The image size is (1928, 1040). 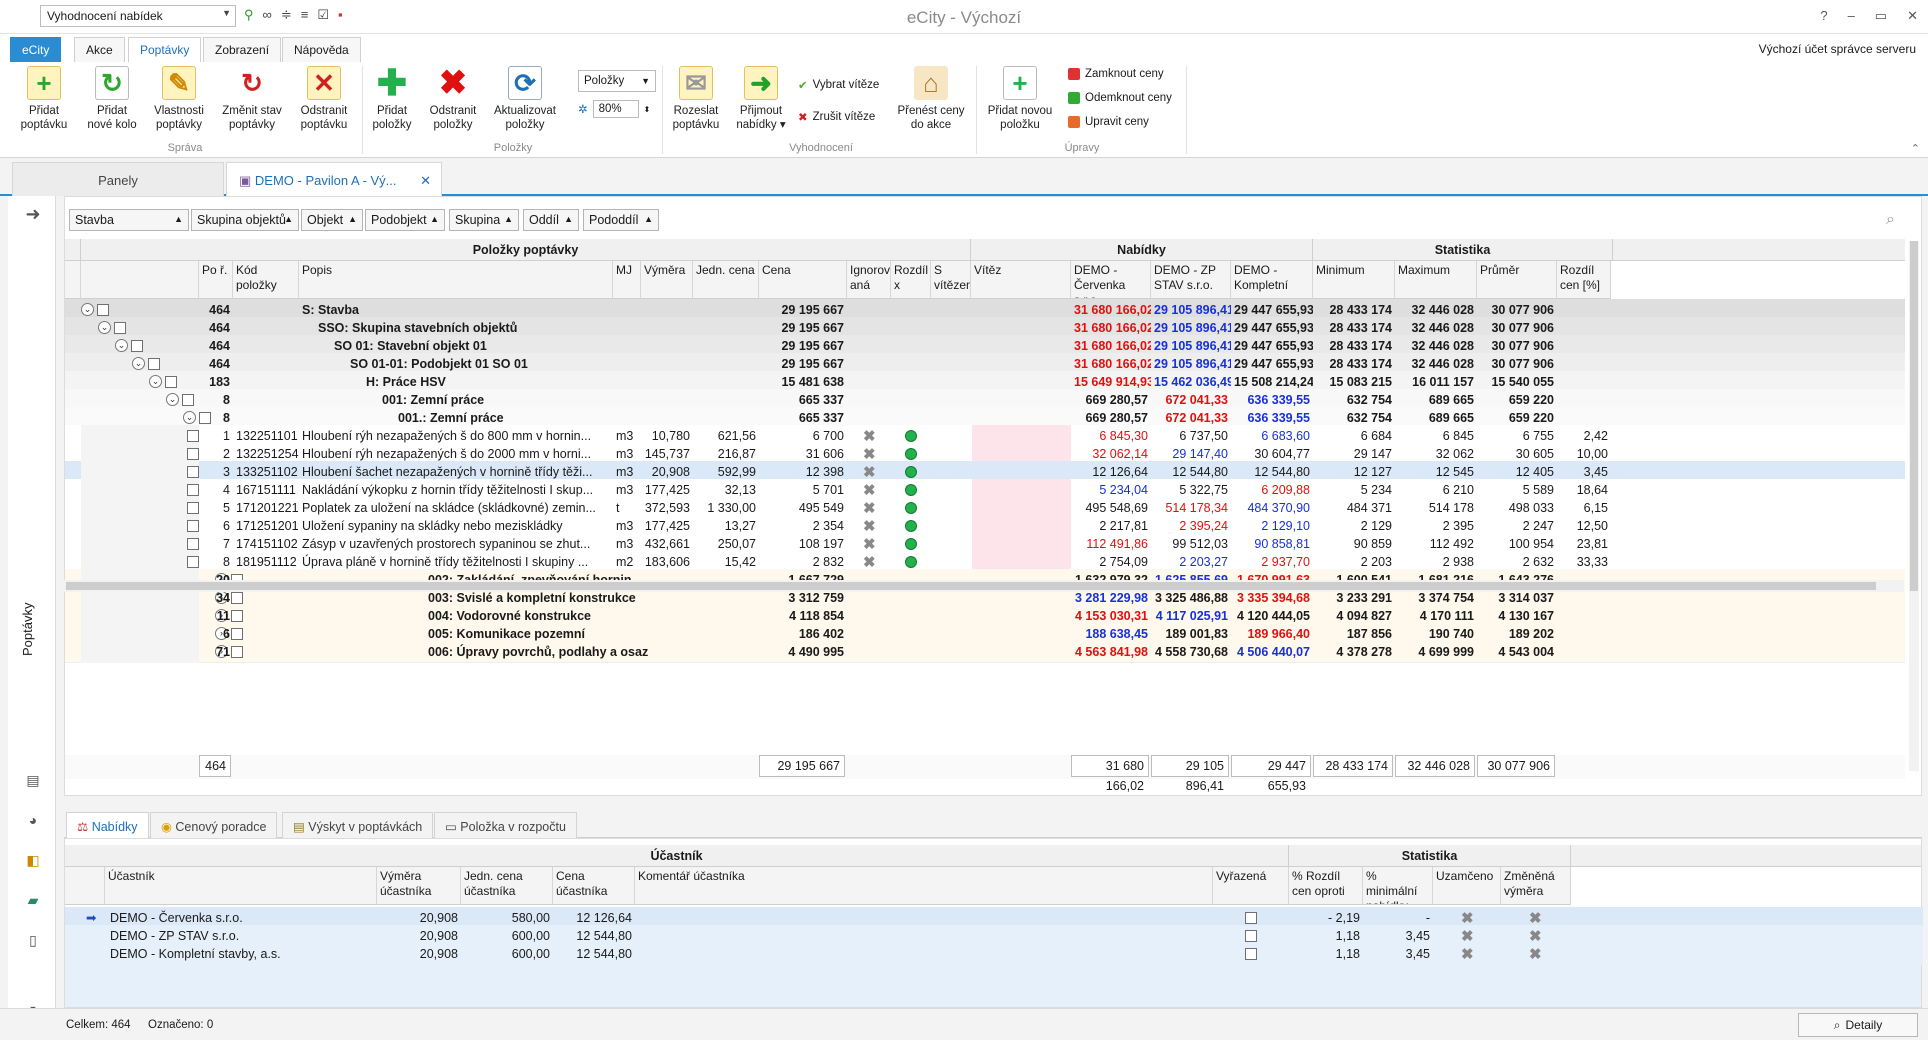 What do you see at coordinates (456, 280) in the screenshot?
I see `col-header-desc: Popis` at bounding box center [456, 280].